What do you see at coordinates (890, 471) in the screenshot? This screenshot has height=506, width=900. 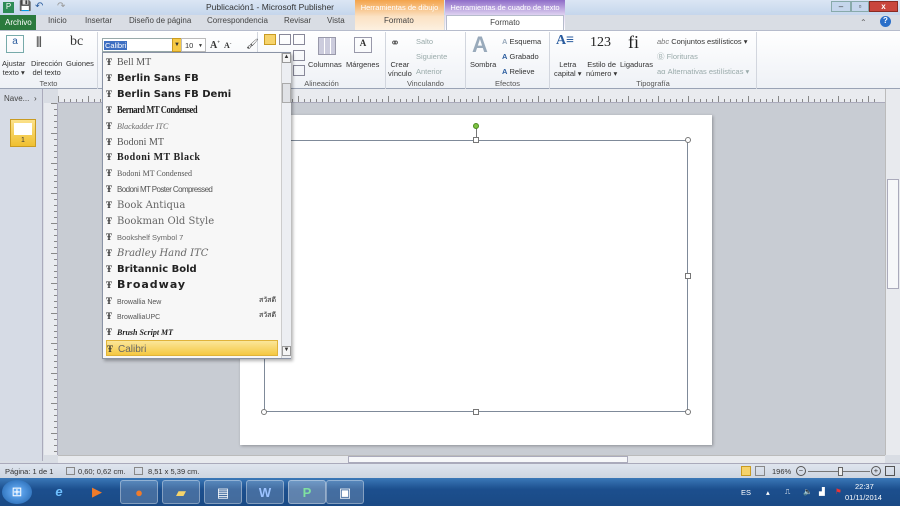 I see `fit-page-button` at bounding box center [890, 471].